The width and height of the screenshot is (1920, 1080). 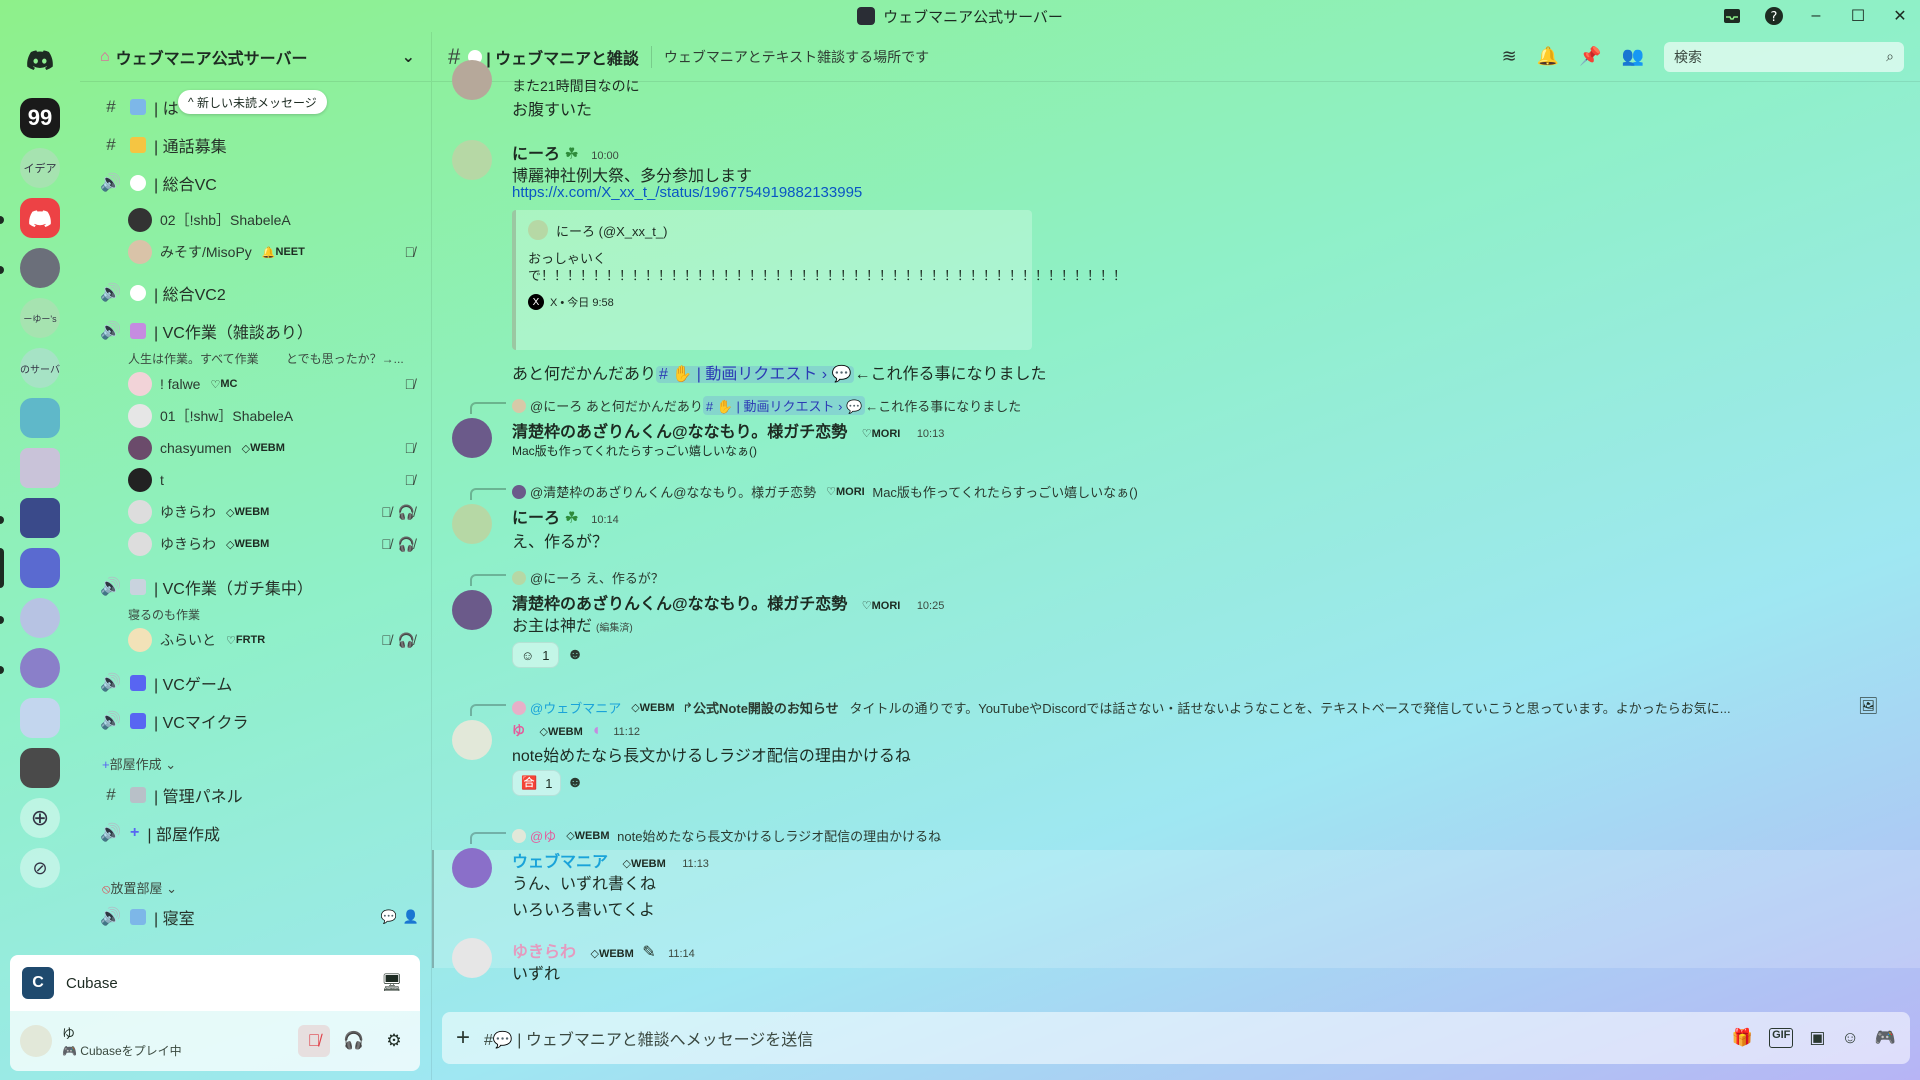 I want to click on voice-channel-general: 🔊 | 総合VC, so click(x=259, y=183).